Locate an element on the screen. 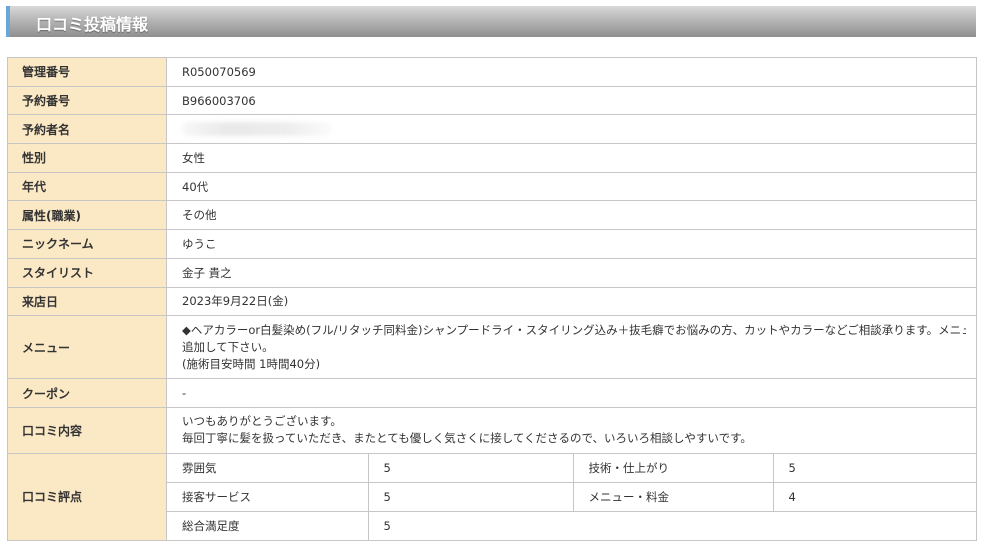  visit-date-value: 2023年9月22日(金) is located at coordinates (571, 301).